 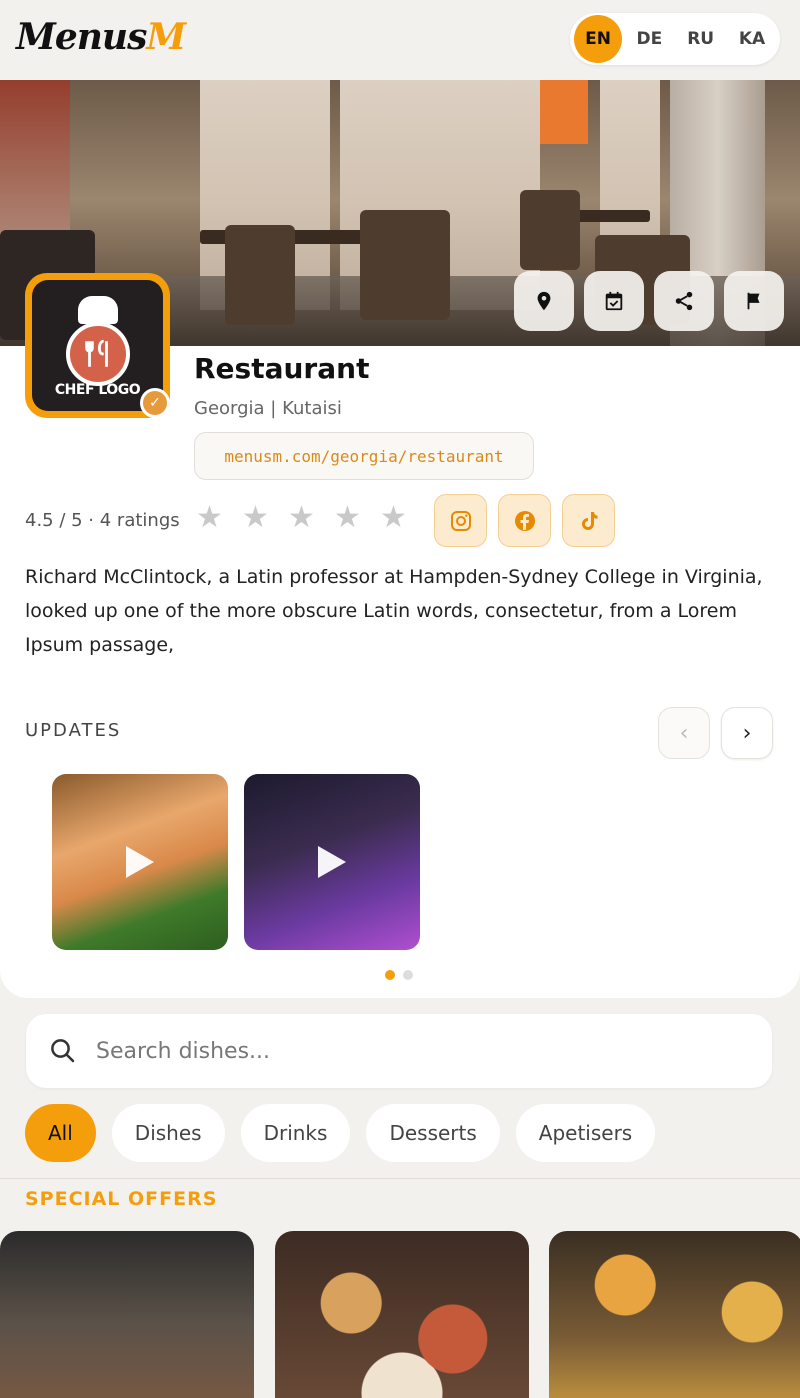 What do you see at coordinates (168, 1133) in the screenshot?
I see `filter-chip-dishes: Dishes` at bounding box center [168, 1133].